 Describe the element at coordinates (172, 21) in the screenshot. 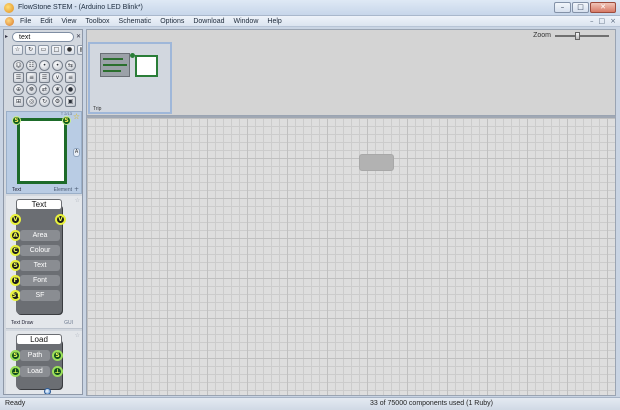

I see `menu-options: Options` at that location.